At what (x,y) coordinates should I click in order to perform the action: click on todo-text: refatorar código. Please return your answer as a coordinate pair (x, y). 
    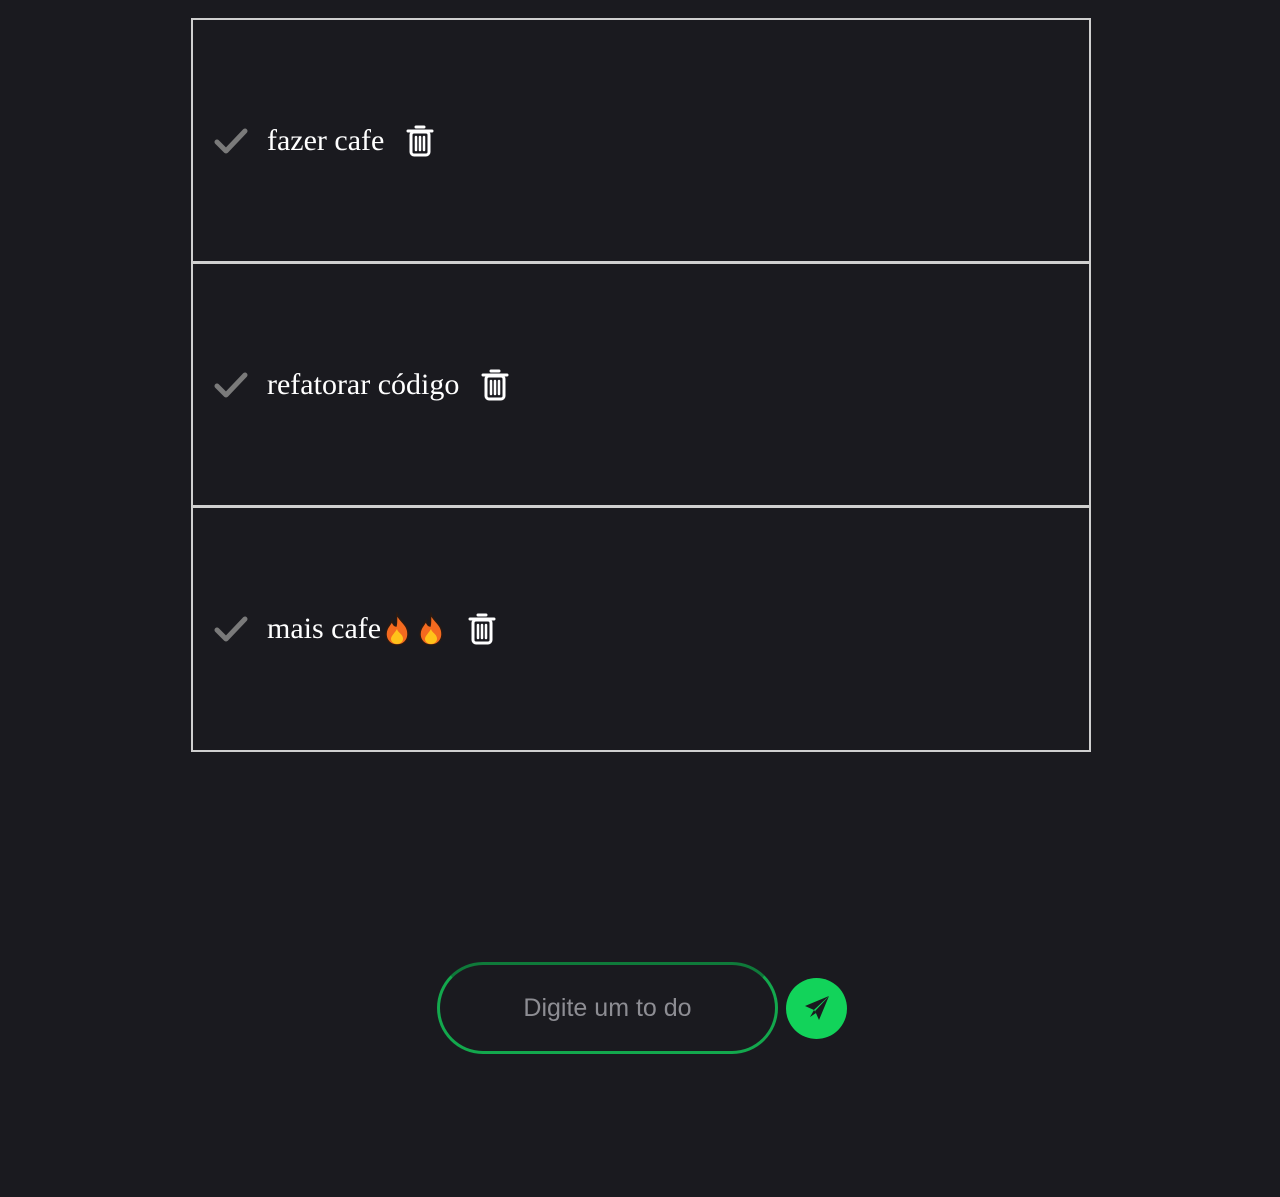
    Looking at the image, I should click on (363, 384).